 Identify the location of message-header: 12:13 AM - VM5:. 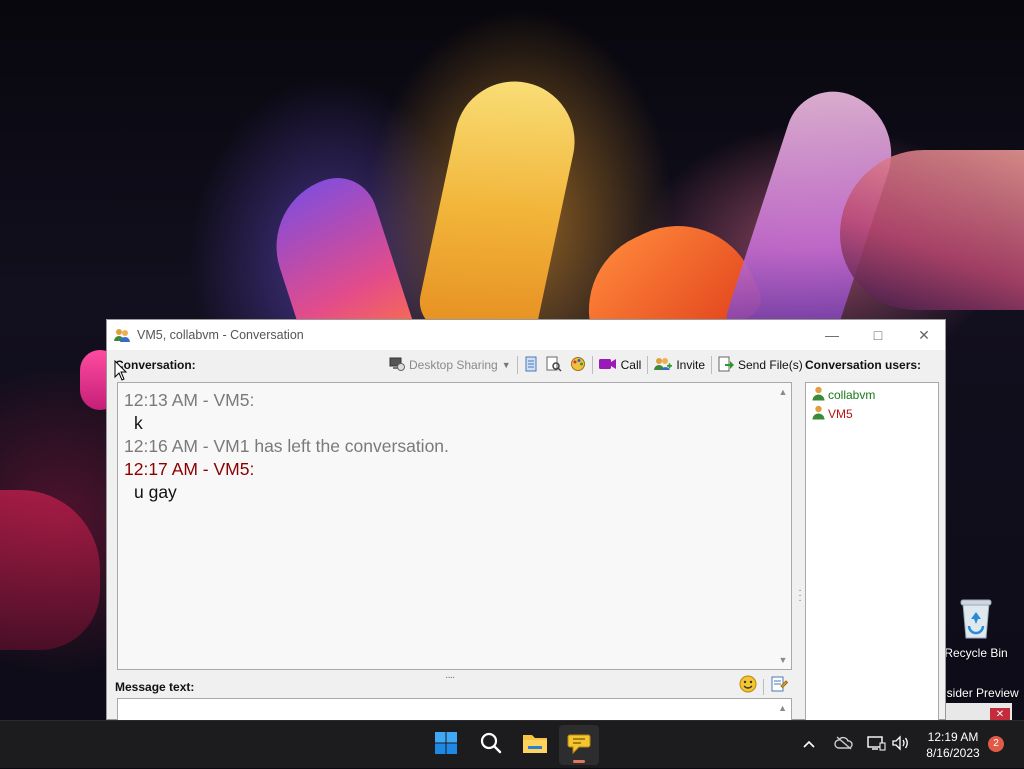
(189, 400).